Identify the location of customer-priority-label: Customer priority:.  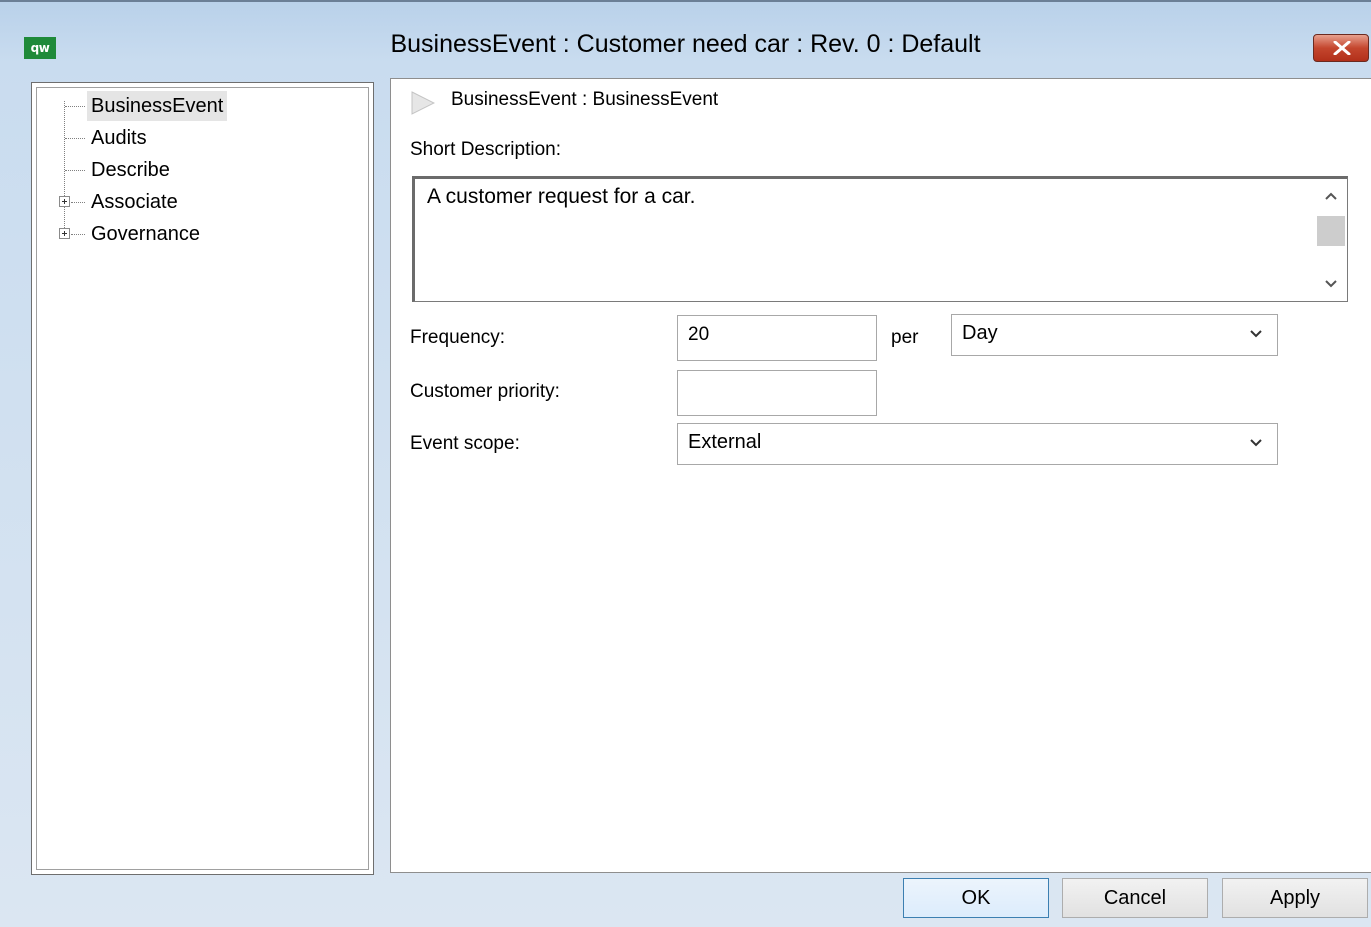
(485, 391).